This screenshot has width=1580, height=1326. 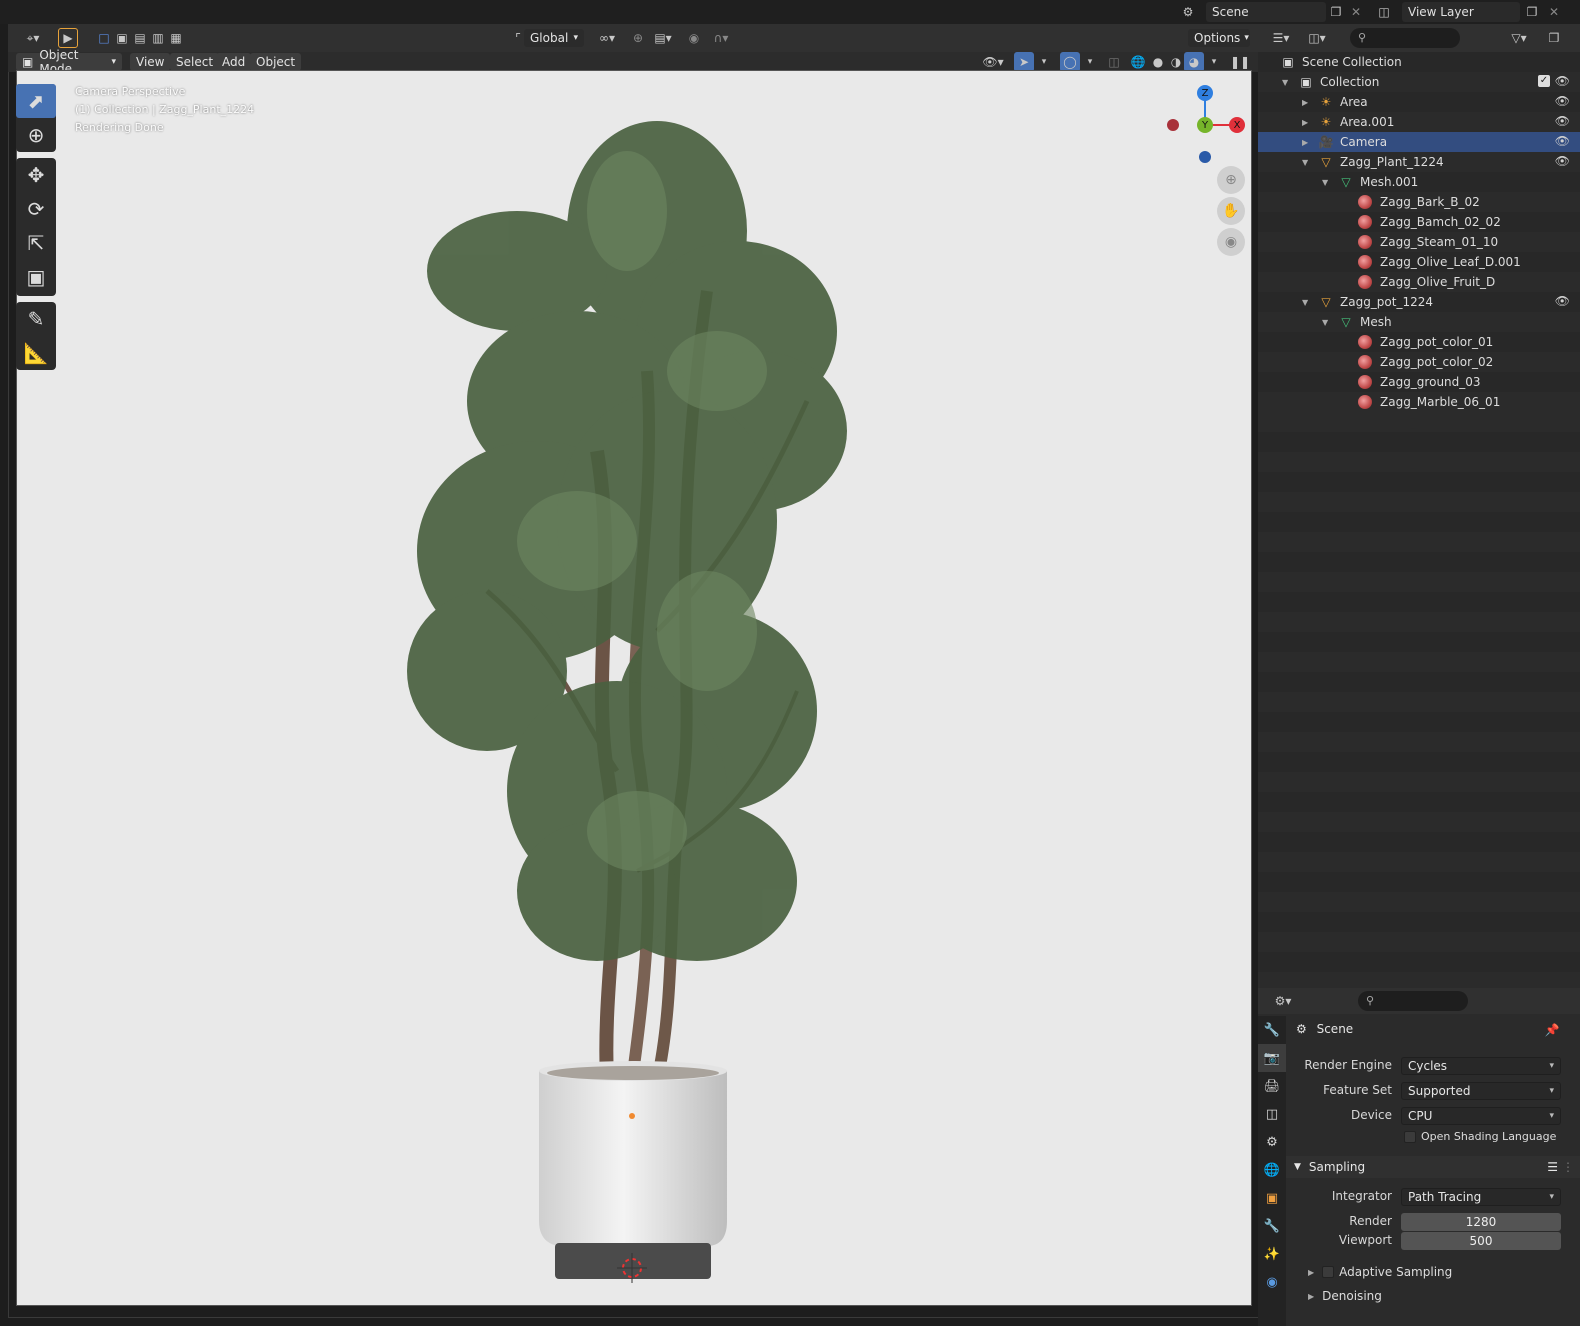 What do you see at coordinates (1433, 1167) in the screenshot?
I see `sampling-panel-header: ▼ Sampling ☰ ⋮` at bounding box center [1433, 1167].